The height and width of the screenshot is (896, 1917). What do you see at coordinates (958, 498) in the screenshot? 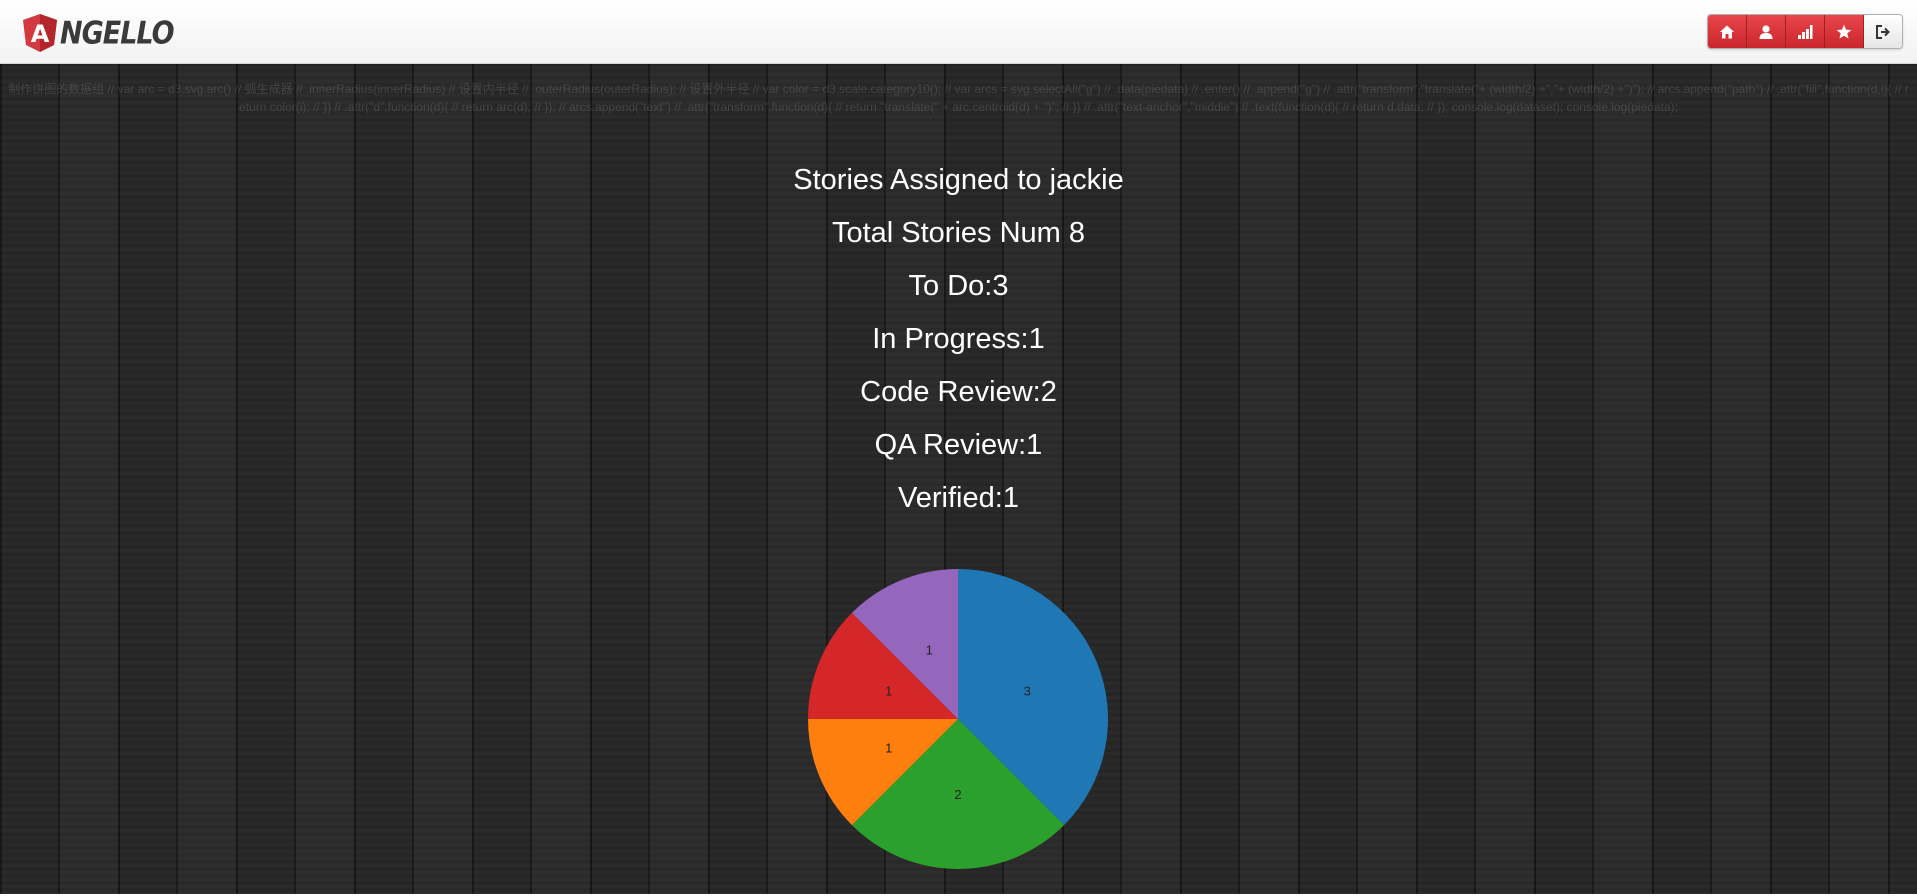
I see `verified-count: Verified:1` at bounding box center [958, 498].